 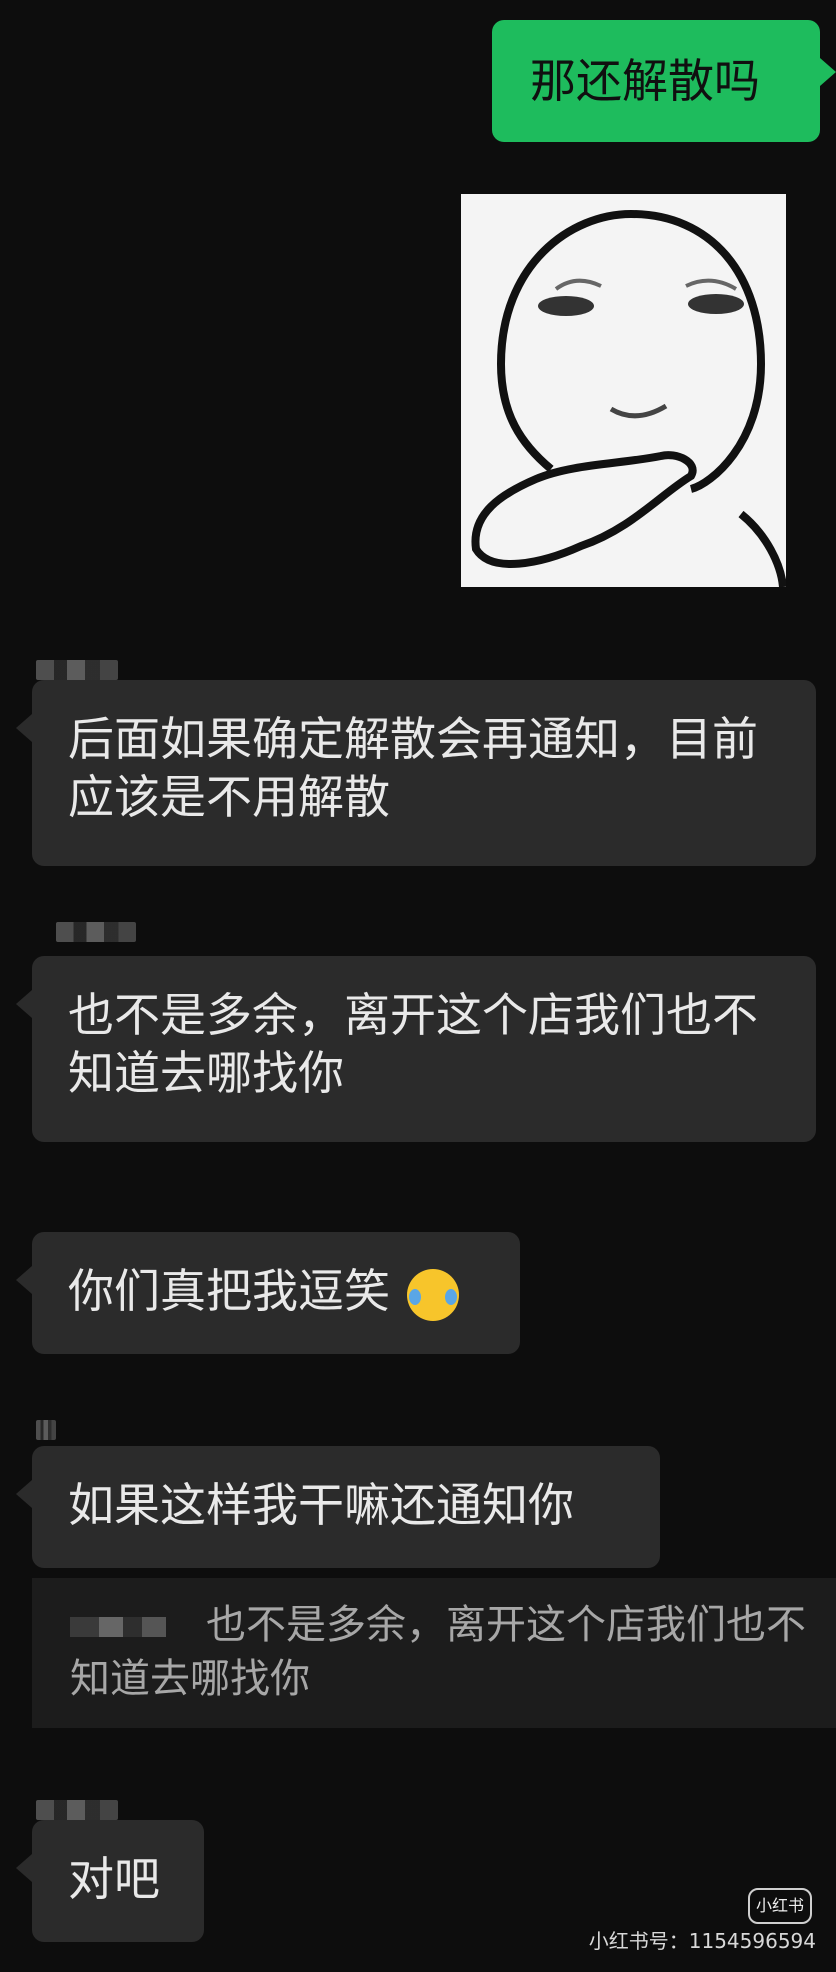 I want to click on incoming-message-bubble: 对吧, so click(x=110, y=1881).